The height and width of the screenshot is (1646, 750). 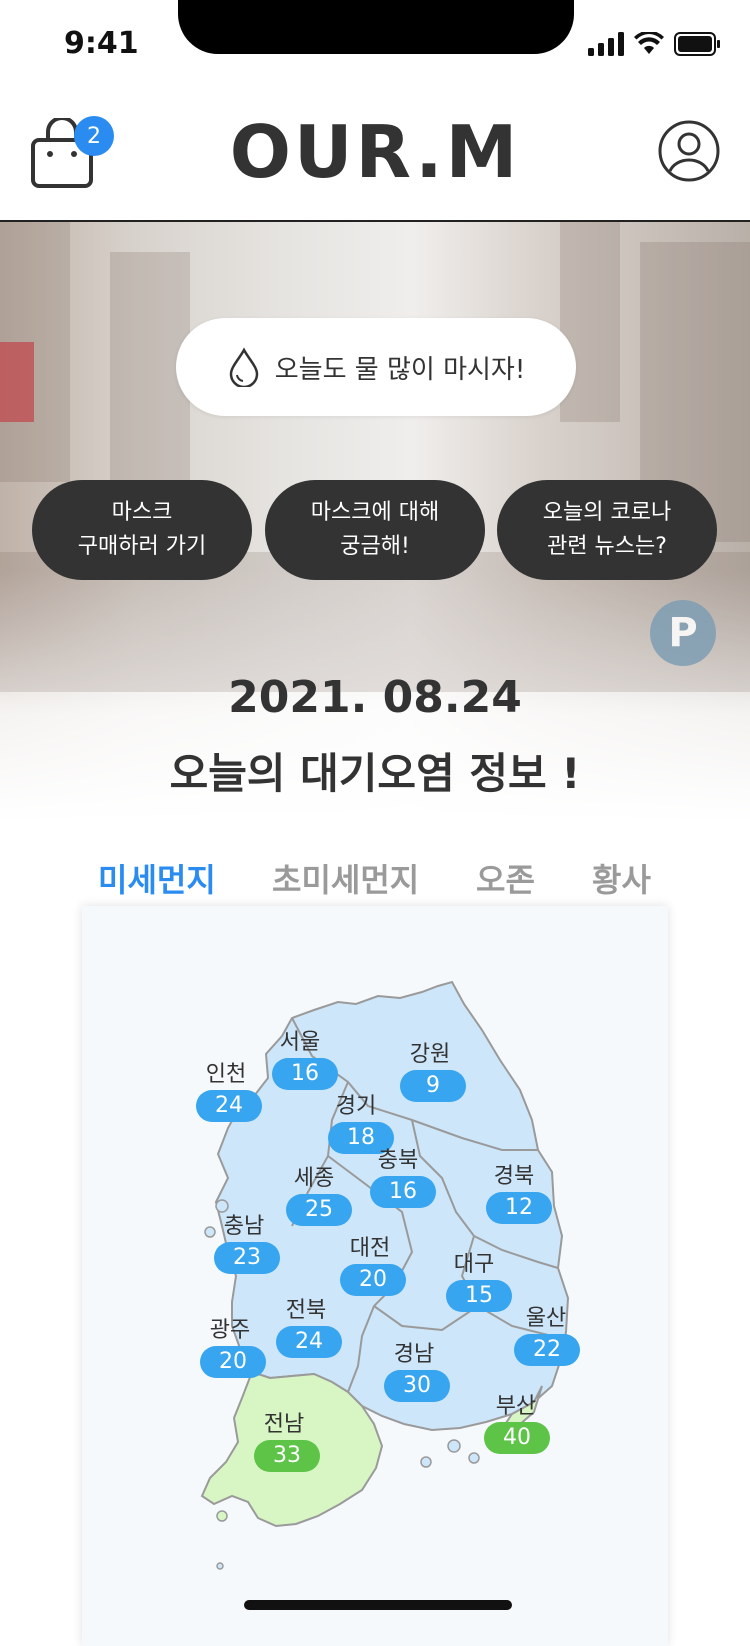 I want to click on parking-sign: P, so click(x=683, y=633).